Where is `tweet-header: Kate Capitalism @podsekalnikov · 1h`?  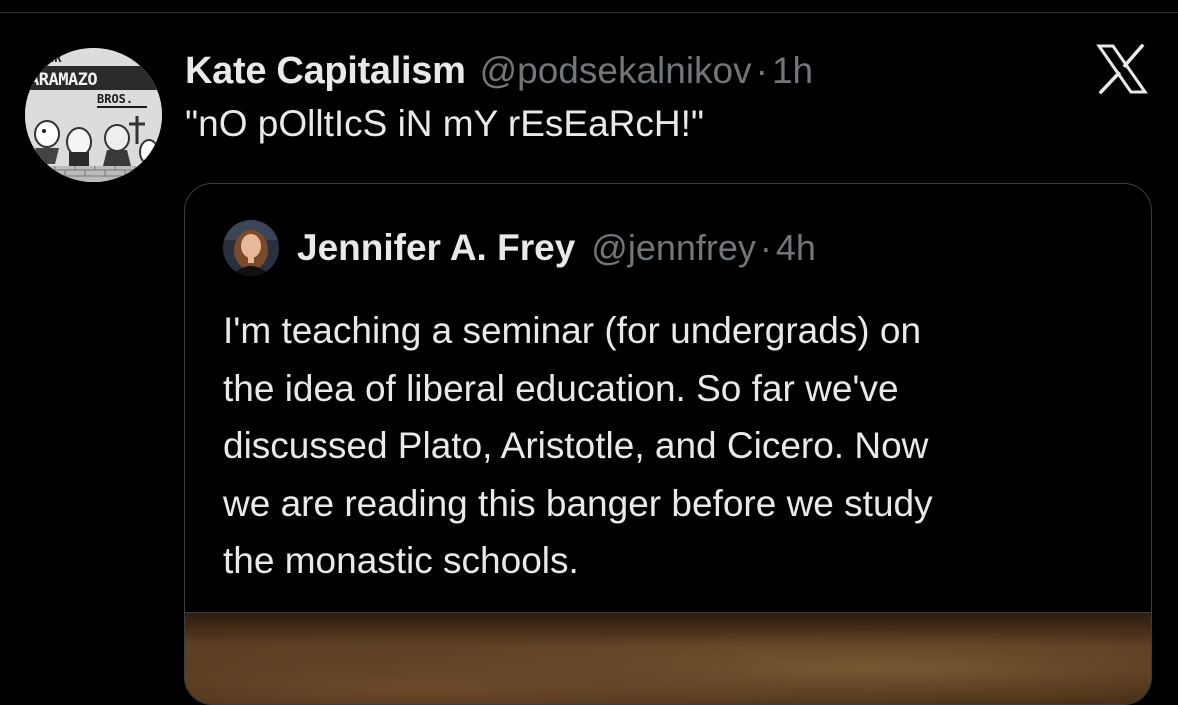 tweet-header: Kate Capitalism @podsekalnikov · 1h is located at coordinates (499, 71).